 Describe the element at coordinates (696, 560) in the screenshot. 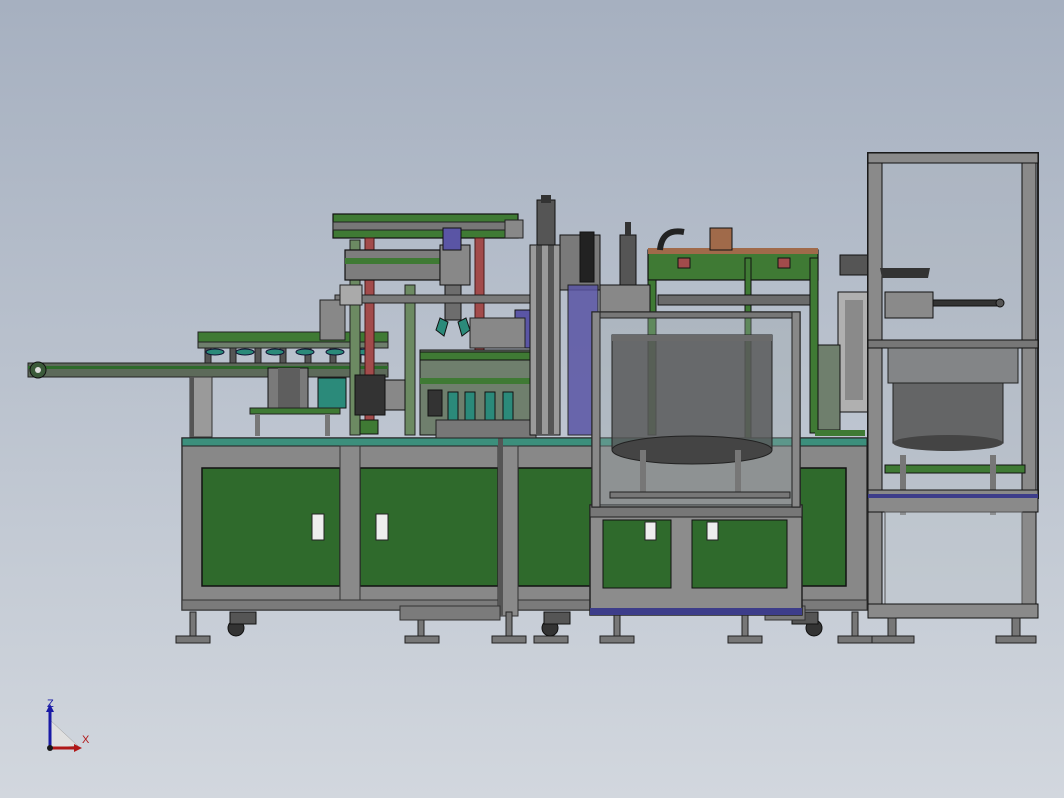

I see `front-sub-cabinet` at that location.